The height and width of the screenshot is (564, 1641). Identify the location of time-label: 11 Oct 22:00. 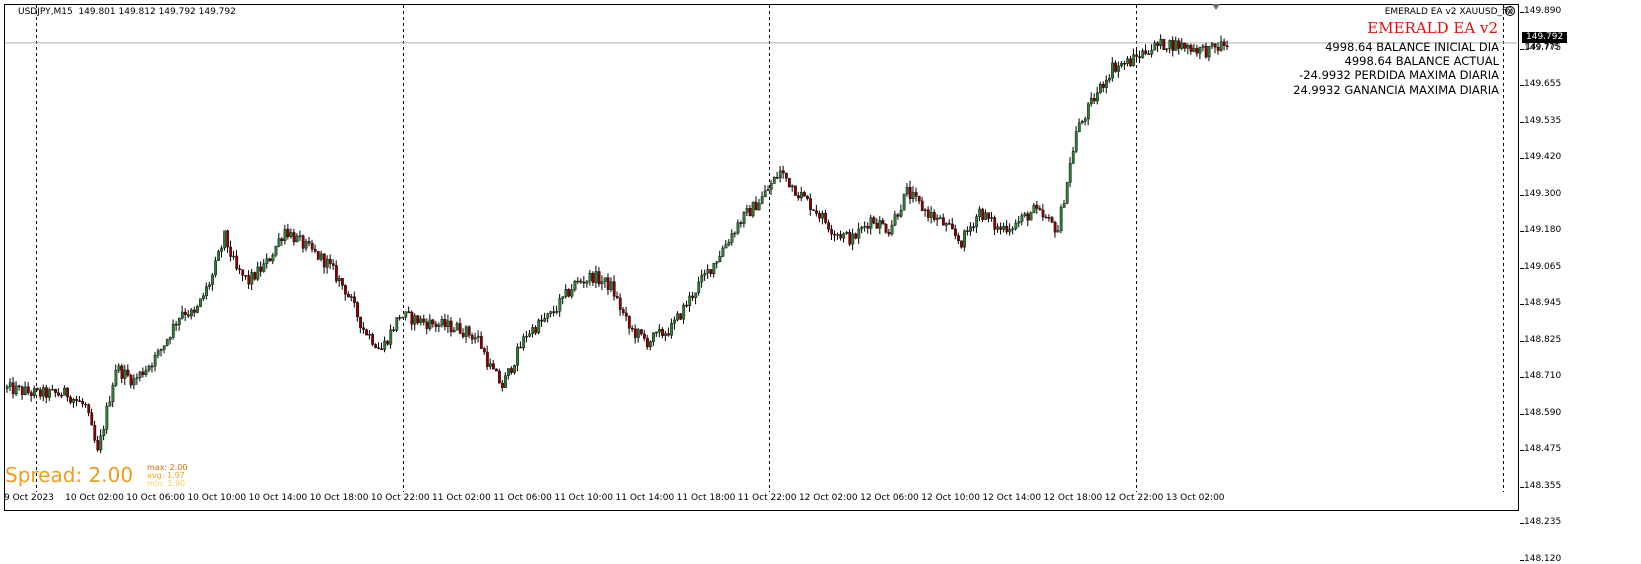
(767, 498).